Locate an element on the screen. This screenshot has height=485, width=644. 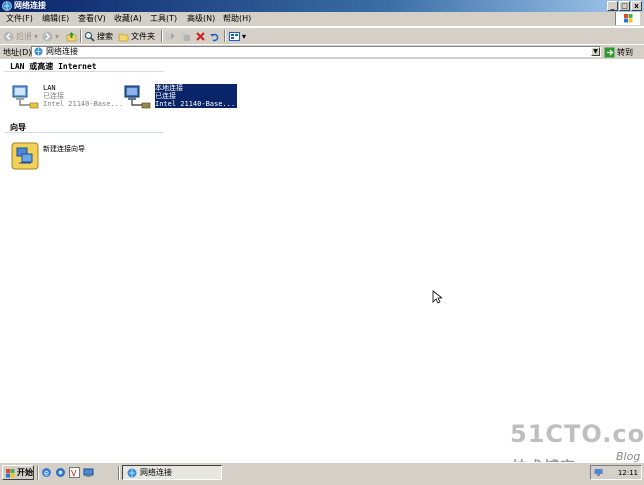
vmware-icon: V is located at coordinates (74, 472).